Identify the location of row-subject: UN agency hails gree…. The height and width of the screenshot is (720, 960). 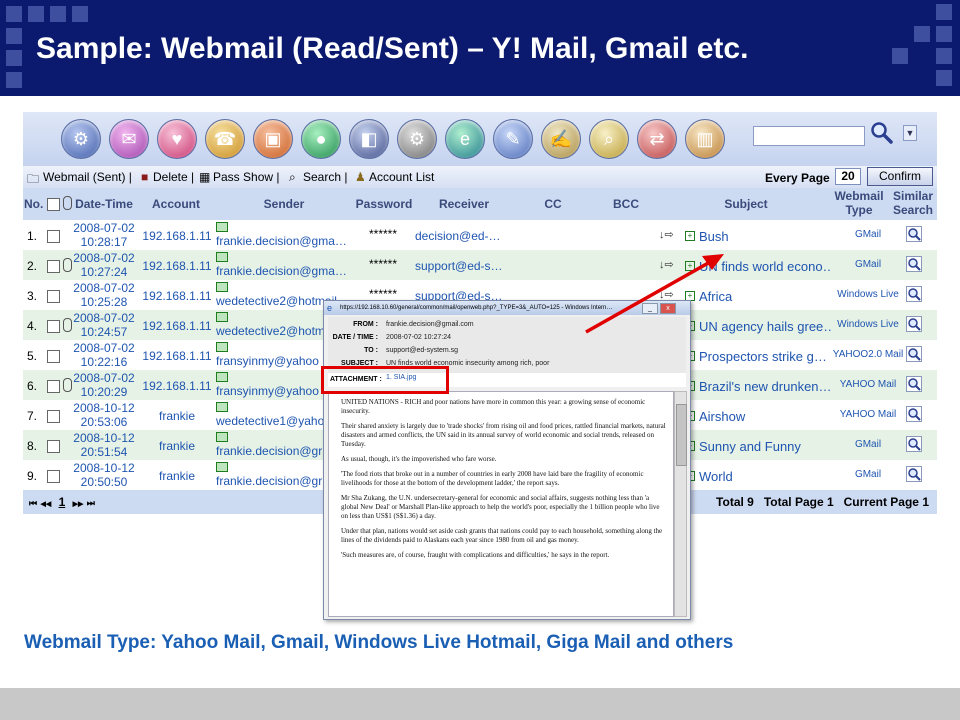
(765, 326).